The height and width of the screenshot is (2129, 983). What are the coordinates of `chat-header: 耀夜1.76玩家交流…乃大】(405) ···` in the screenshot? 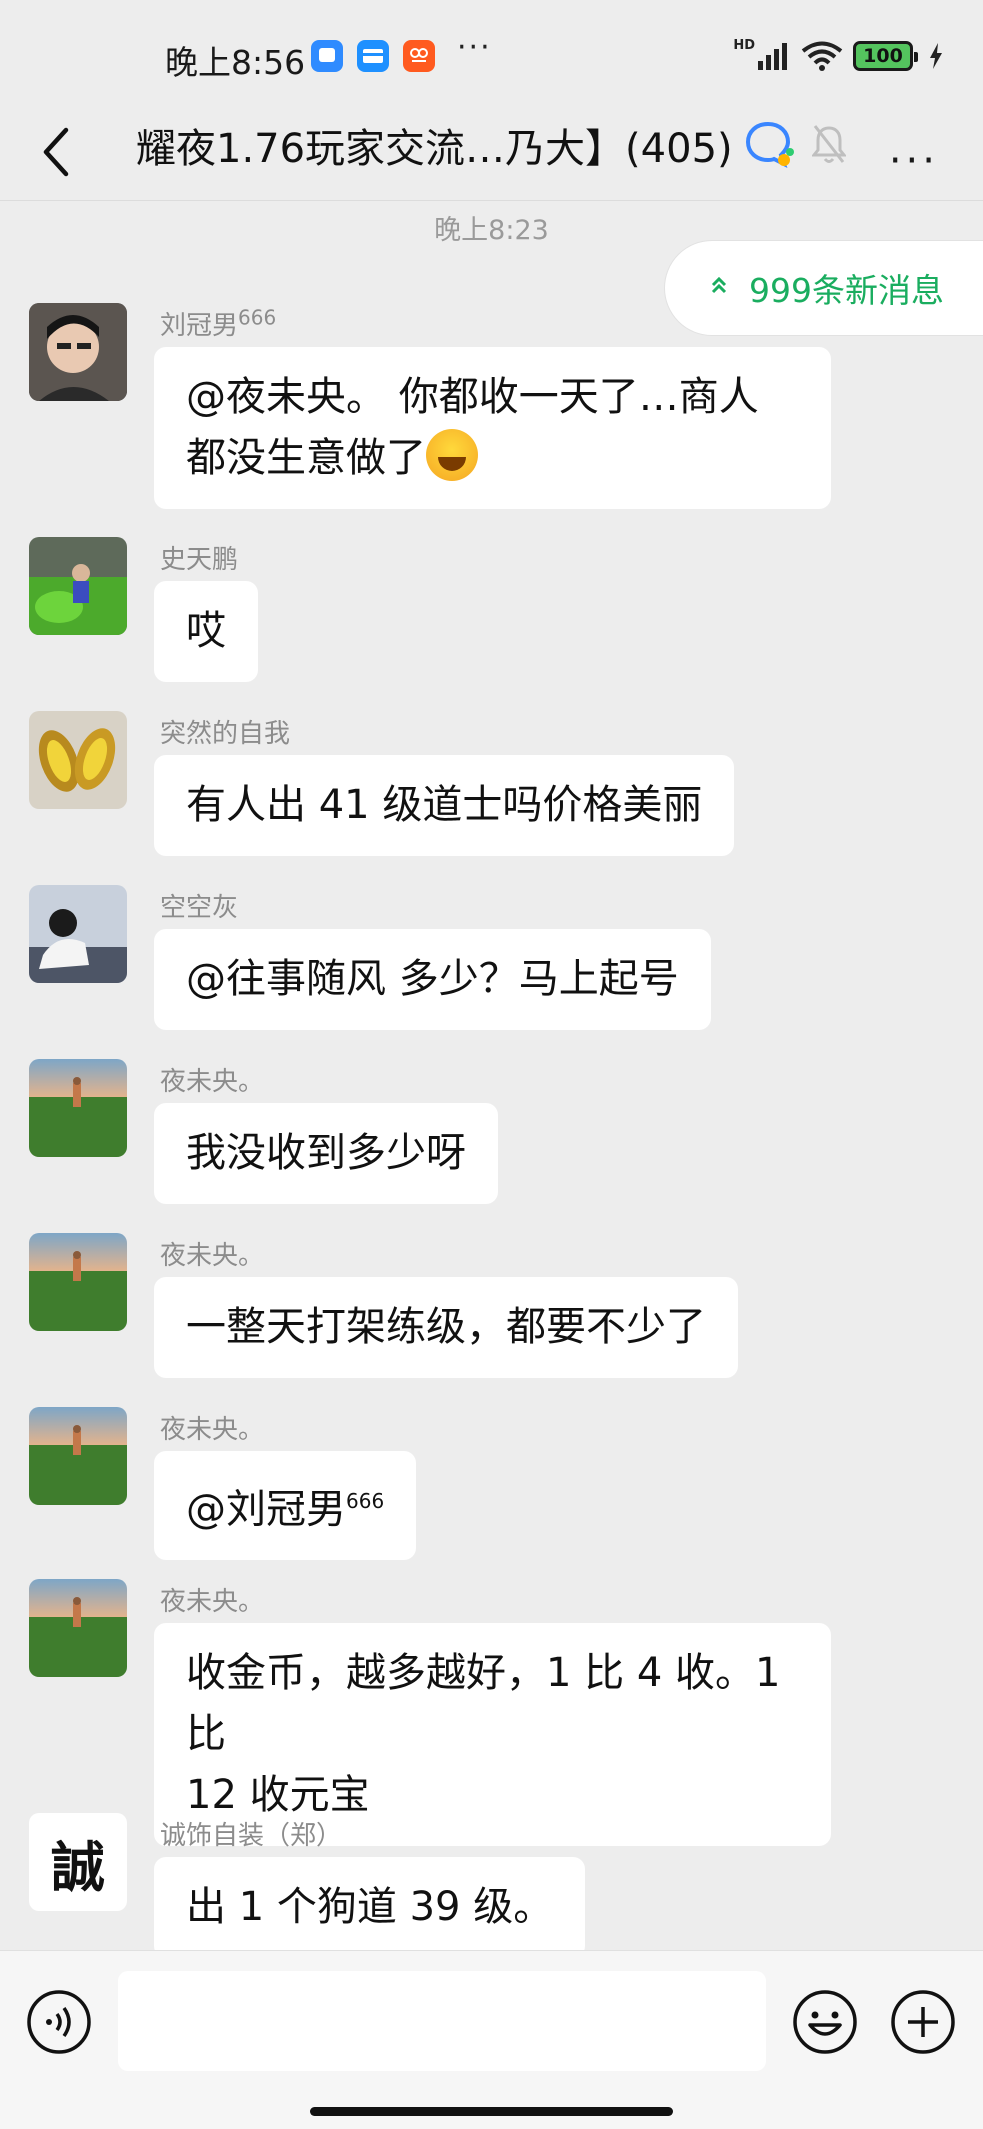 It's located at (491, 157).